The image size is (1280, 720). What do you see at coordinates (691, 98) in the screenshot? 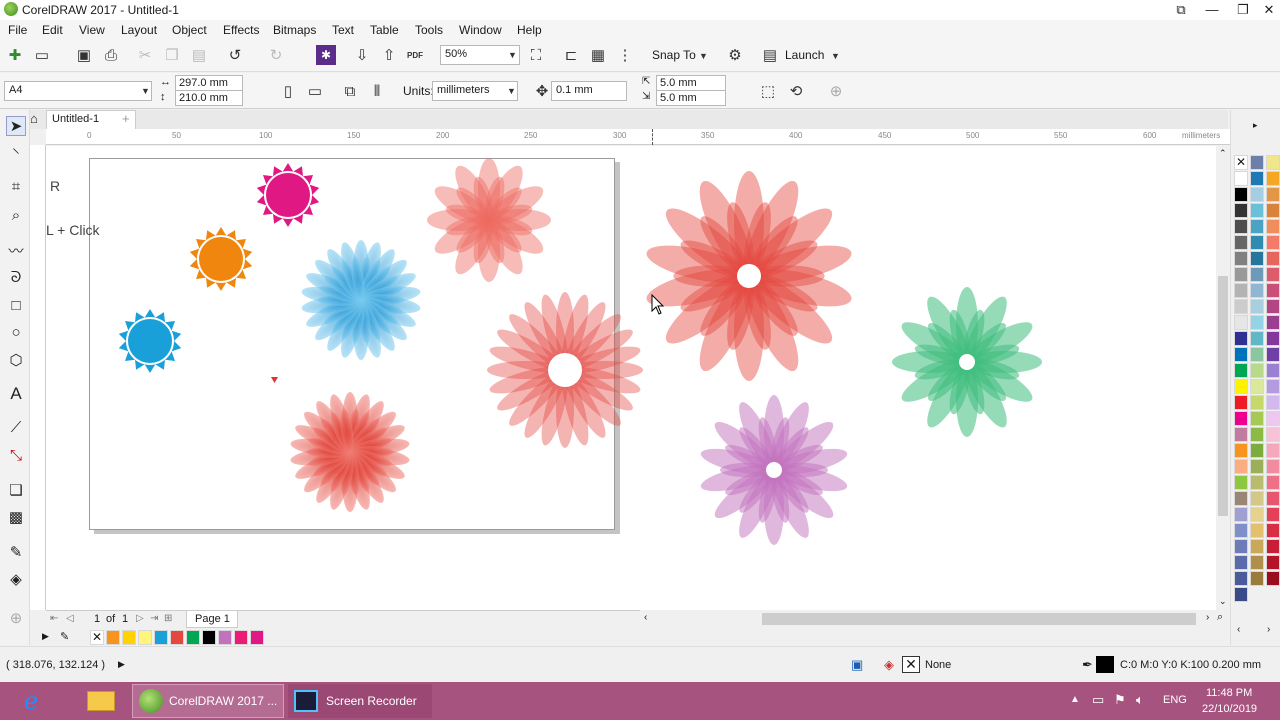
I see `duplicate-y-field: 5.0 mm` at bounding box center [691, 98].